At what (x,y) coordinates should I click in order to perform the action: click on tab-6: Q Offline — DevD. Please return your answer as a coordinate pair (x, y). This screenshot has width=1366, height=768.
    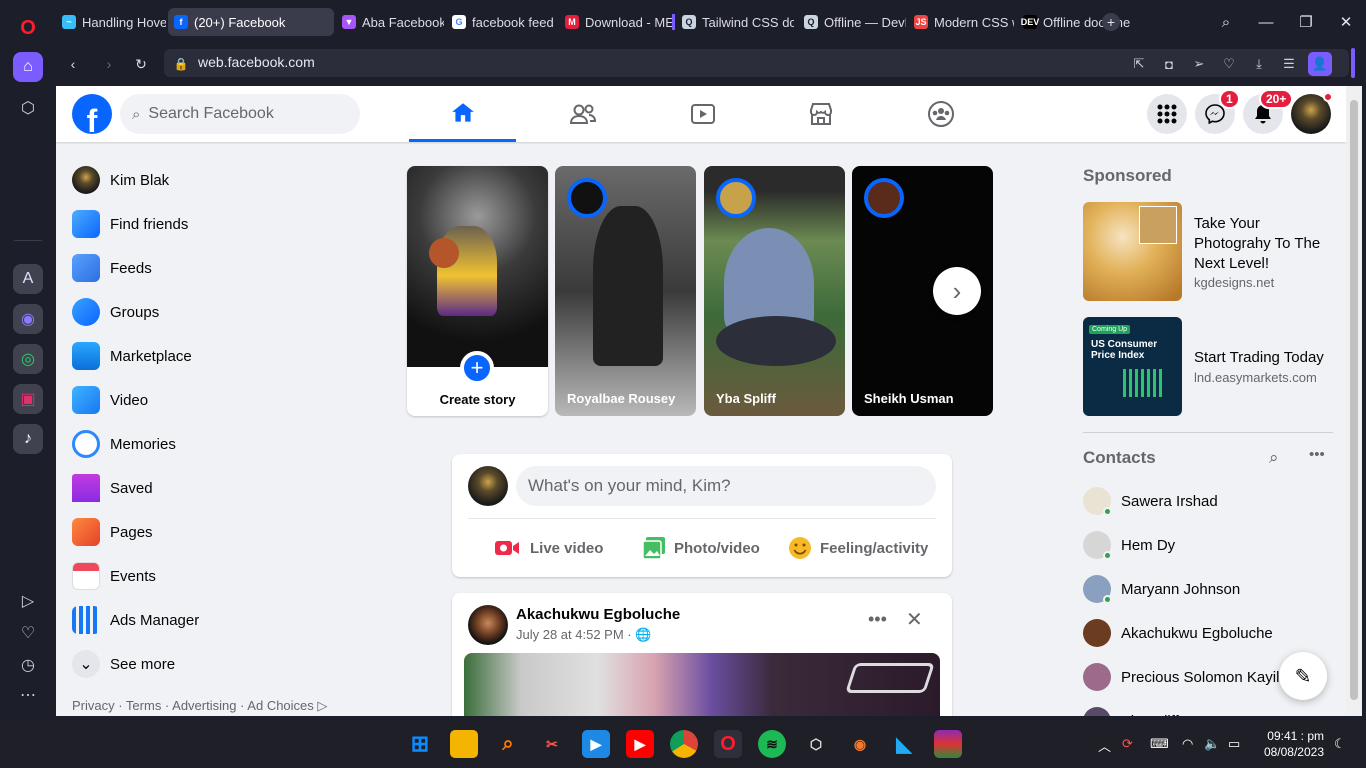
    Looking at the image, I should click on (852, 22).